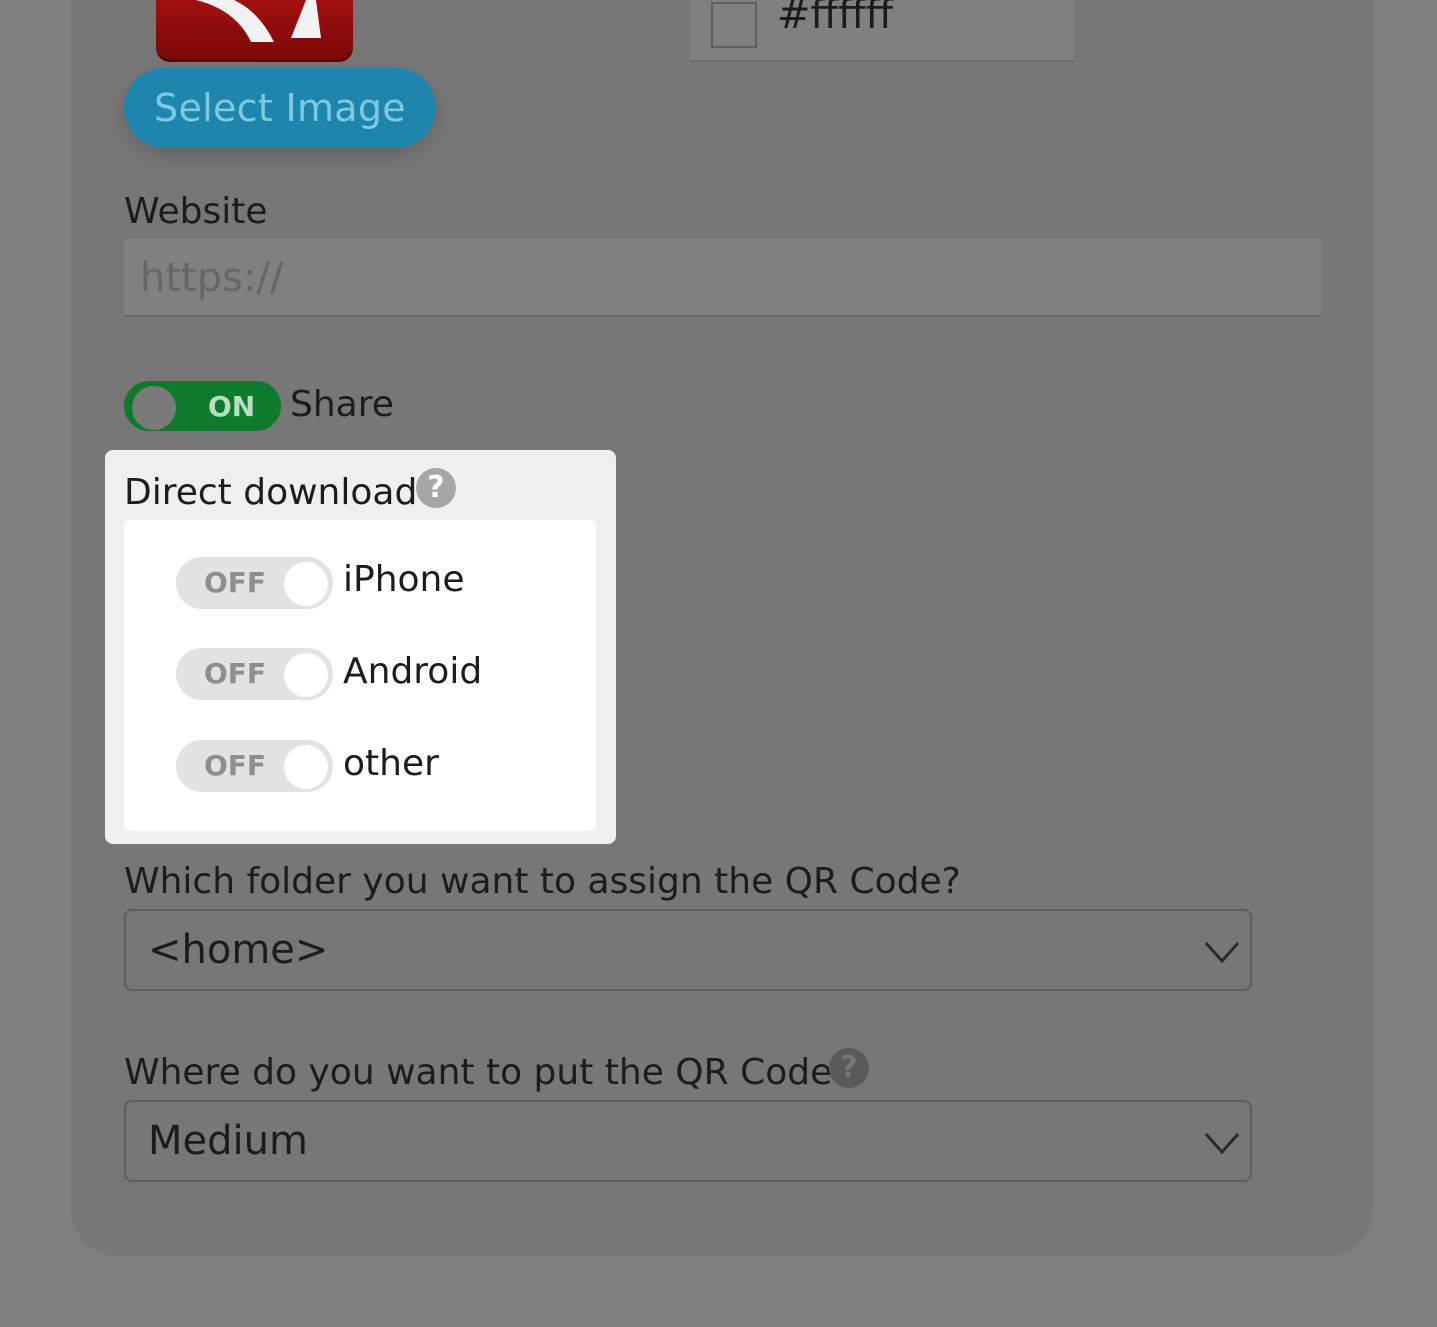  What do you see at coordinates (391, 763) in the screenshot?
I see `other-label: other` at bounding box center [391, 763].